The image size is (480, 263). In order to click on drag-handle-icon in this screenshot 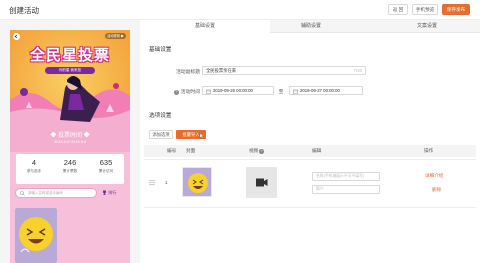, I will do `click(152, 182)`.